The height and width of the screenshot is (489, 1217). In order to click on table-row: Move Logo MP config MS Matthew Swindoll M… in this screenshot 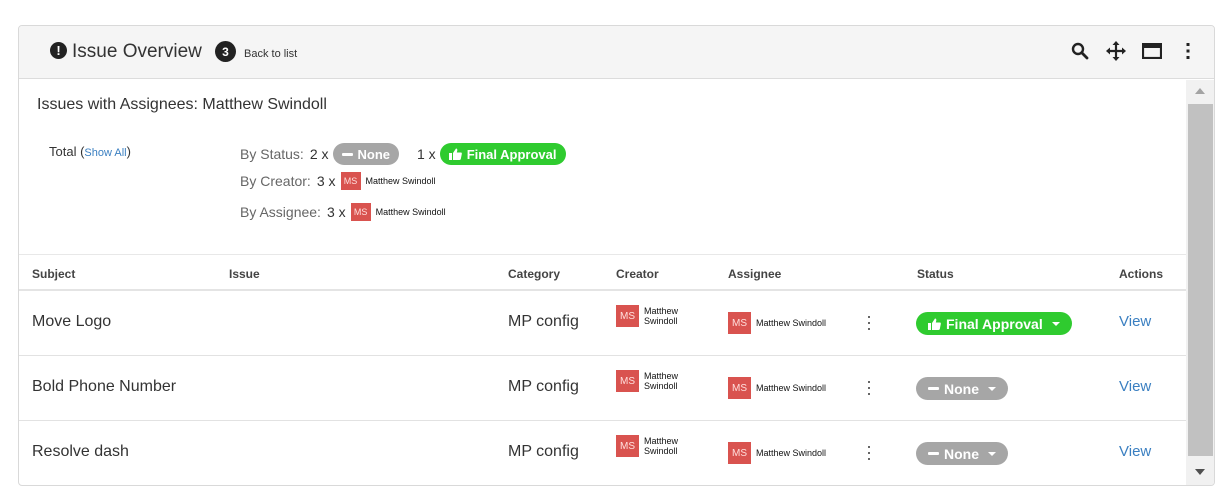, I will do `click(603, 323)`.